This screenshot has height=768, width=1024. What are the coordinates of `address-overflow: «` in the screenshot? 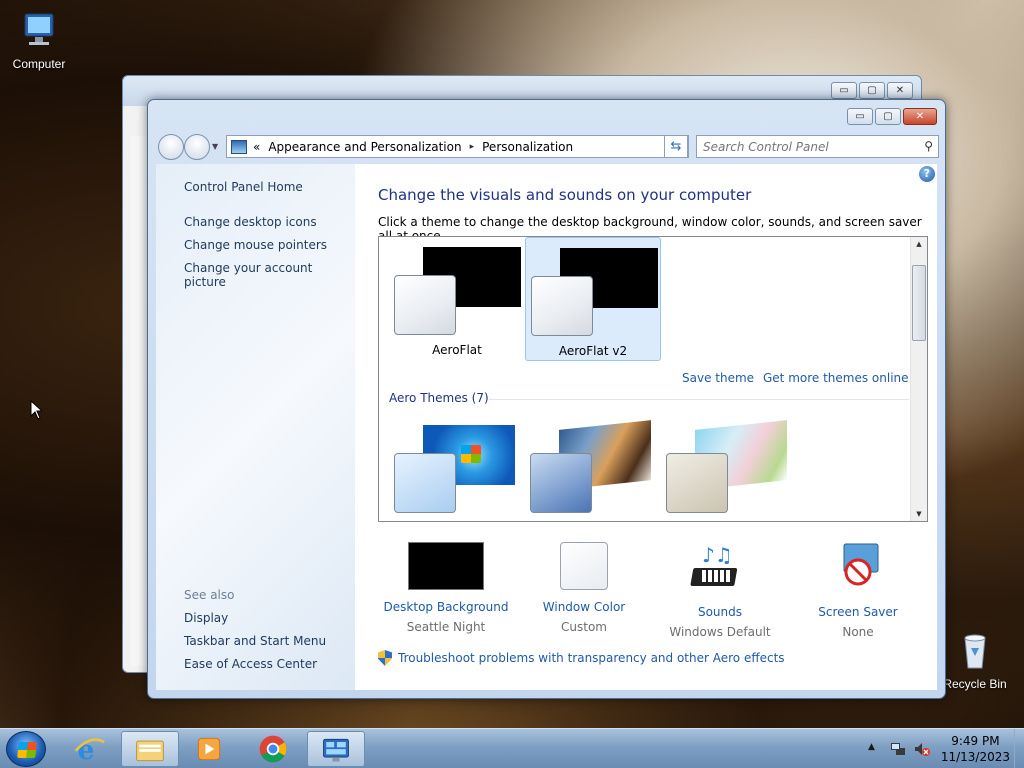 It's located at (256, 147).